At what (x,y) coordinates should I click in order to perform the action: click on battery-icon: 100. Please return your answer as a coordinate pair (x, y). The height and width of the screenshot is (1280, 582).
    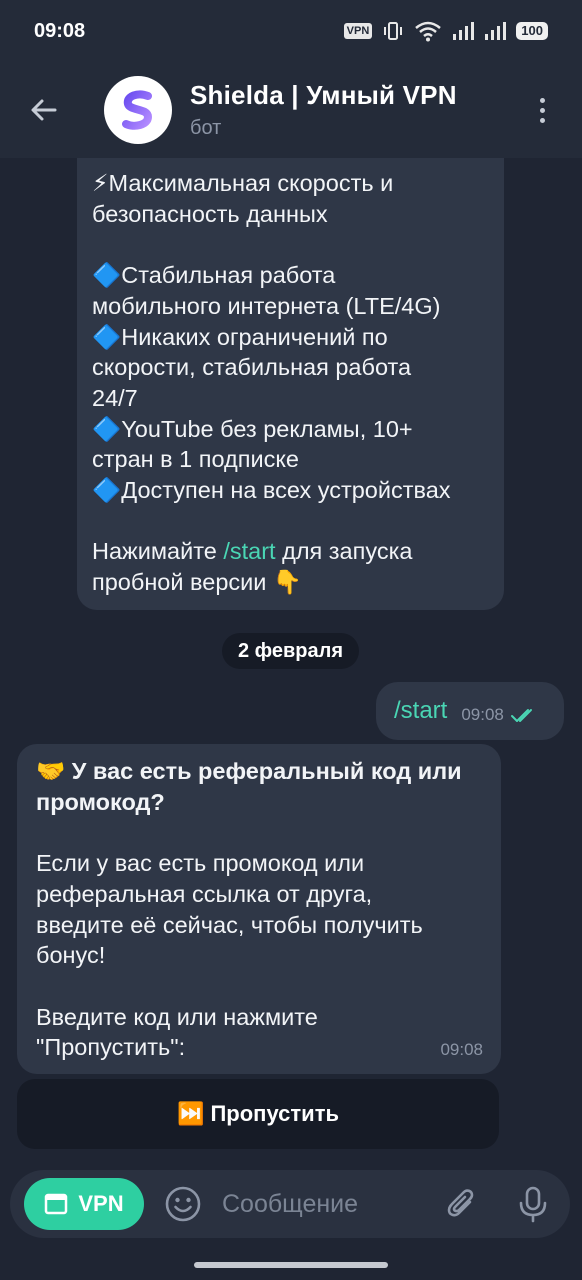
    Looking at the image, I should click on (532, 31).